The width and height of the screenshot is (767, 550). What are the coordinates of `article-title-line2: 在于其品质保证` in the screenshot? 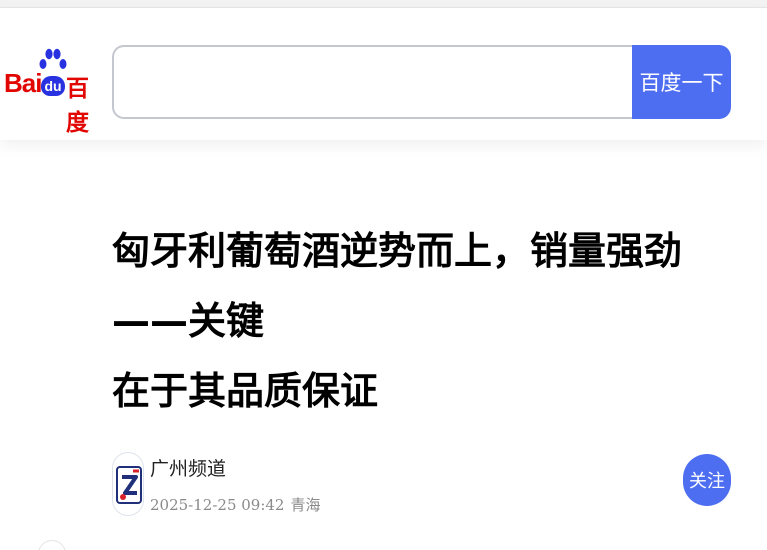 It's located at (245, 391).